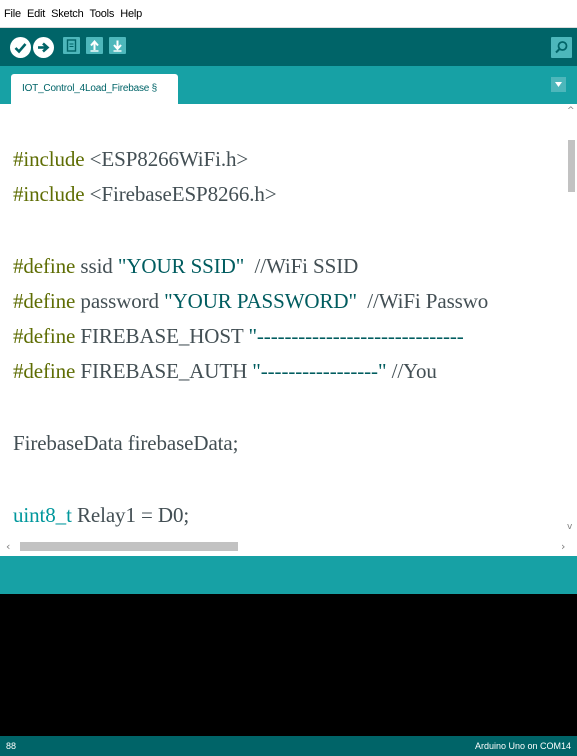  What do you see at coordinates (571, 320) in the screenshot?
I see `vertical-scrollbar: ^ v` at bounding box center [571, 320].